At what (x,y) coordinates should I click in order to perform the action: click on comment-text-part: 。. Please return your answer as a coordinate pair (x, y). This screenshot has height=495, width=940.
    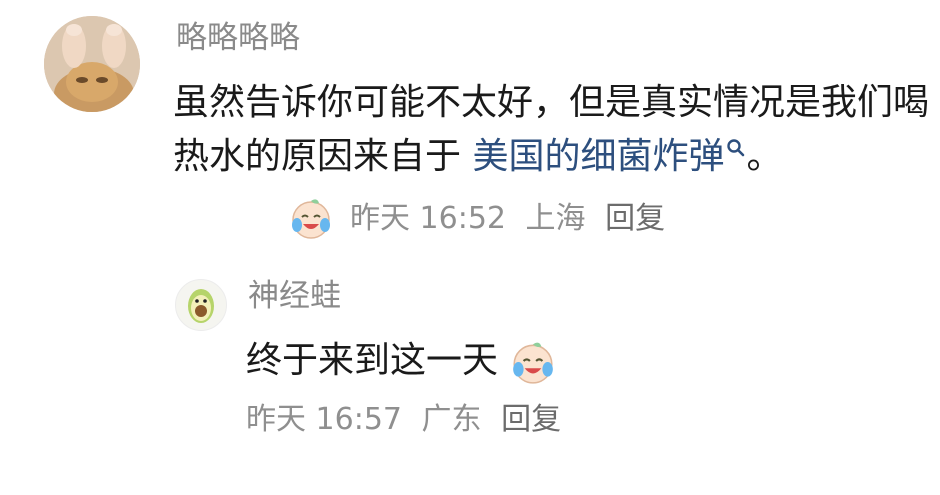
    Looking at the image, I should click on (764, 156).